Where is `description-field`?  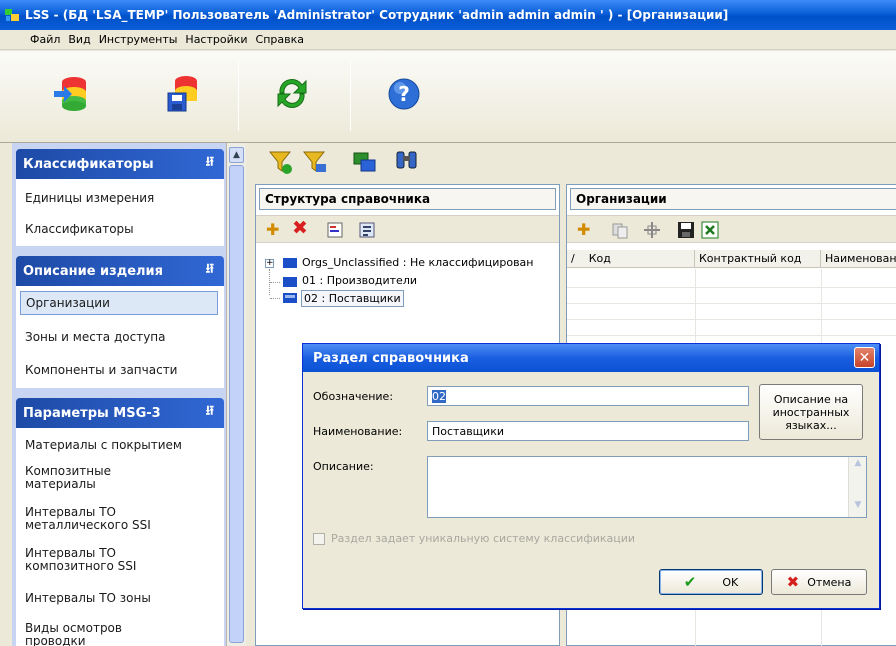
description-field is located at coordinates (647, 487).